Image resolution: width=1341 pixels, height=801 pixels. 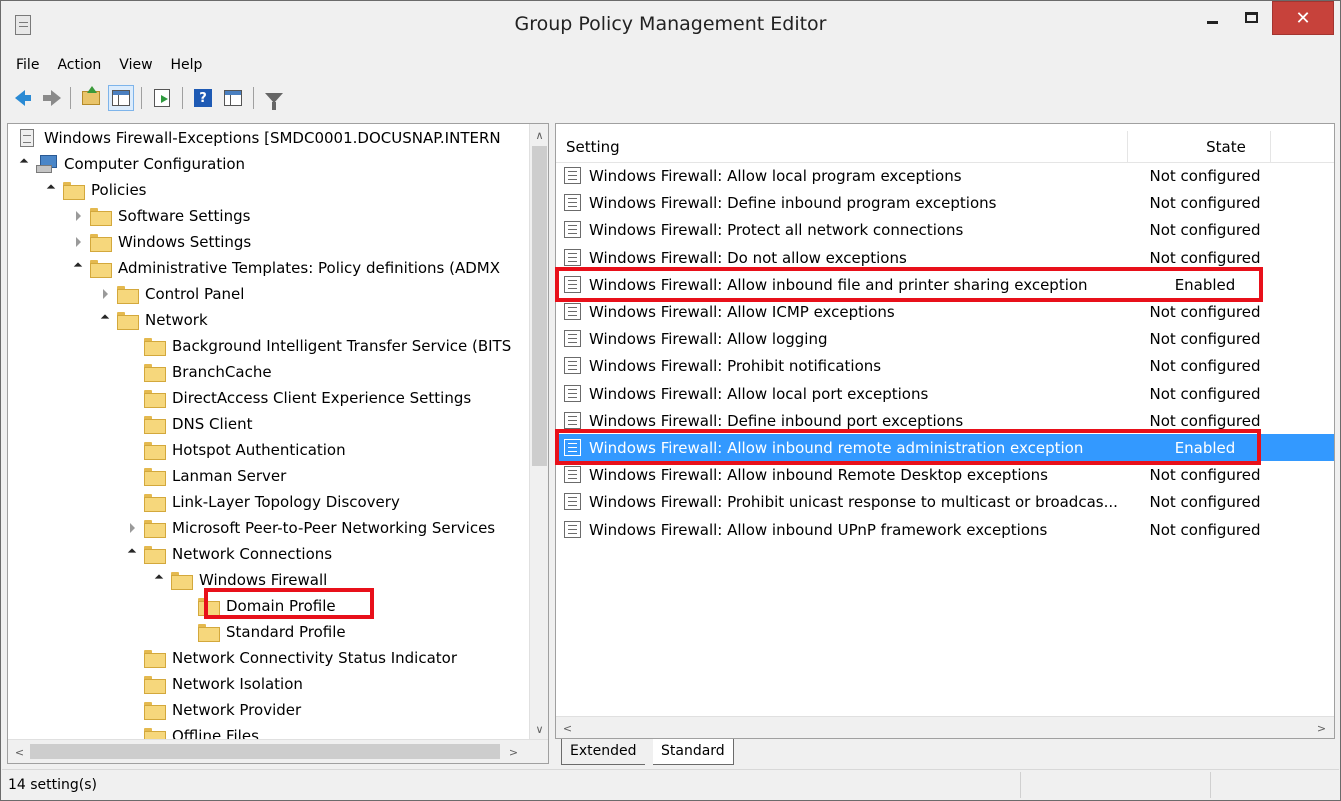 What do you see at coordinates (229, 476) in the screenshot?
I see `tree-item-label: Lanman Server` at bounding box center [229, 476].